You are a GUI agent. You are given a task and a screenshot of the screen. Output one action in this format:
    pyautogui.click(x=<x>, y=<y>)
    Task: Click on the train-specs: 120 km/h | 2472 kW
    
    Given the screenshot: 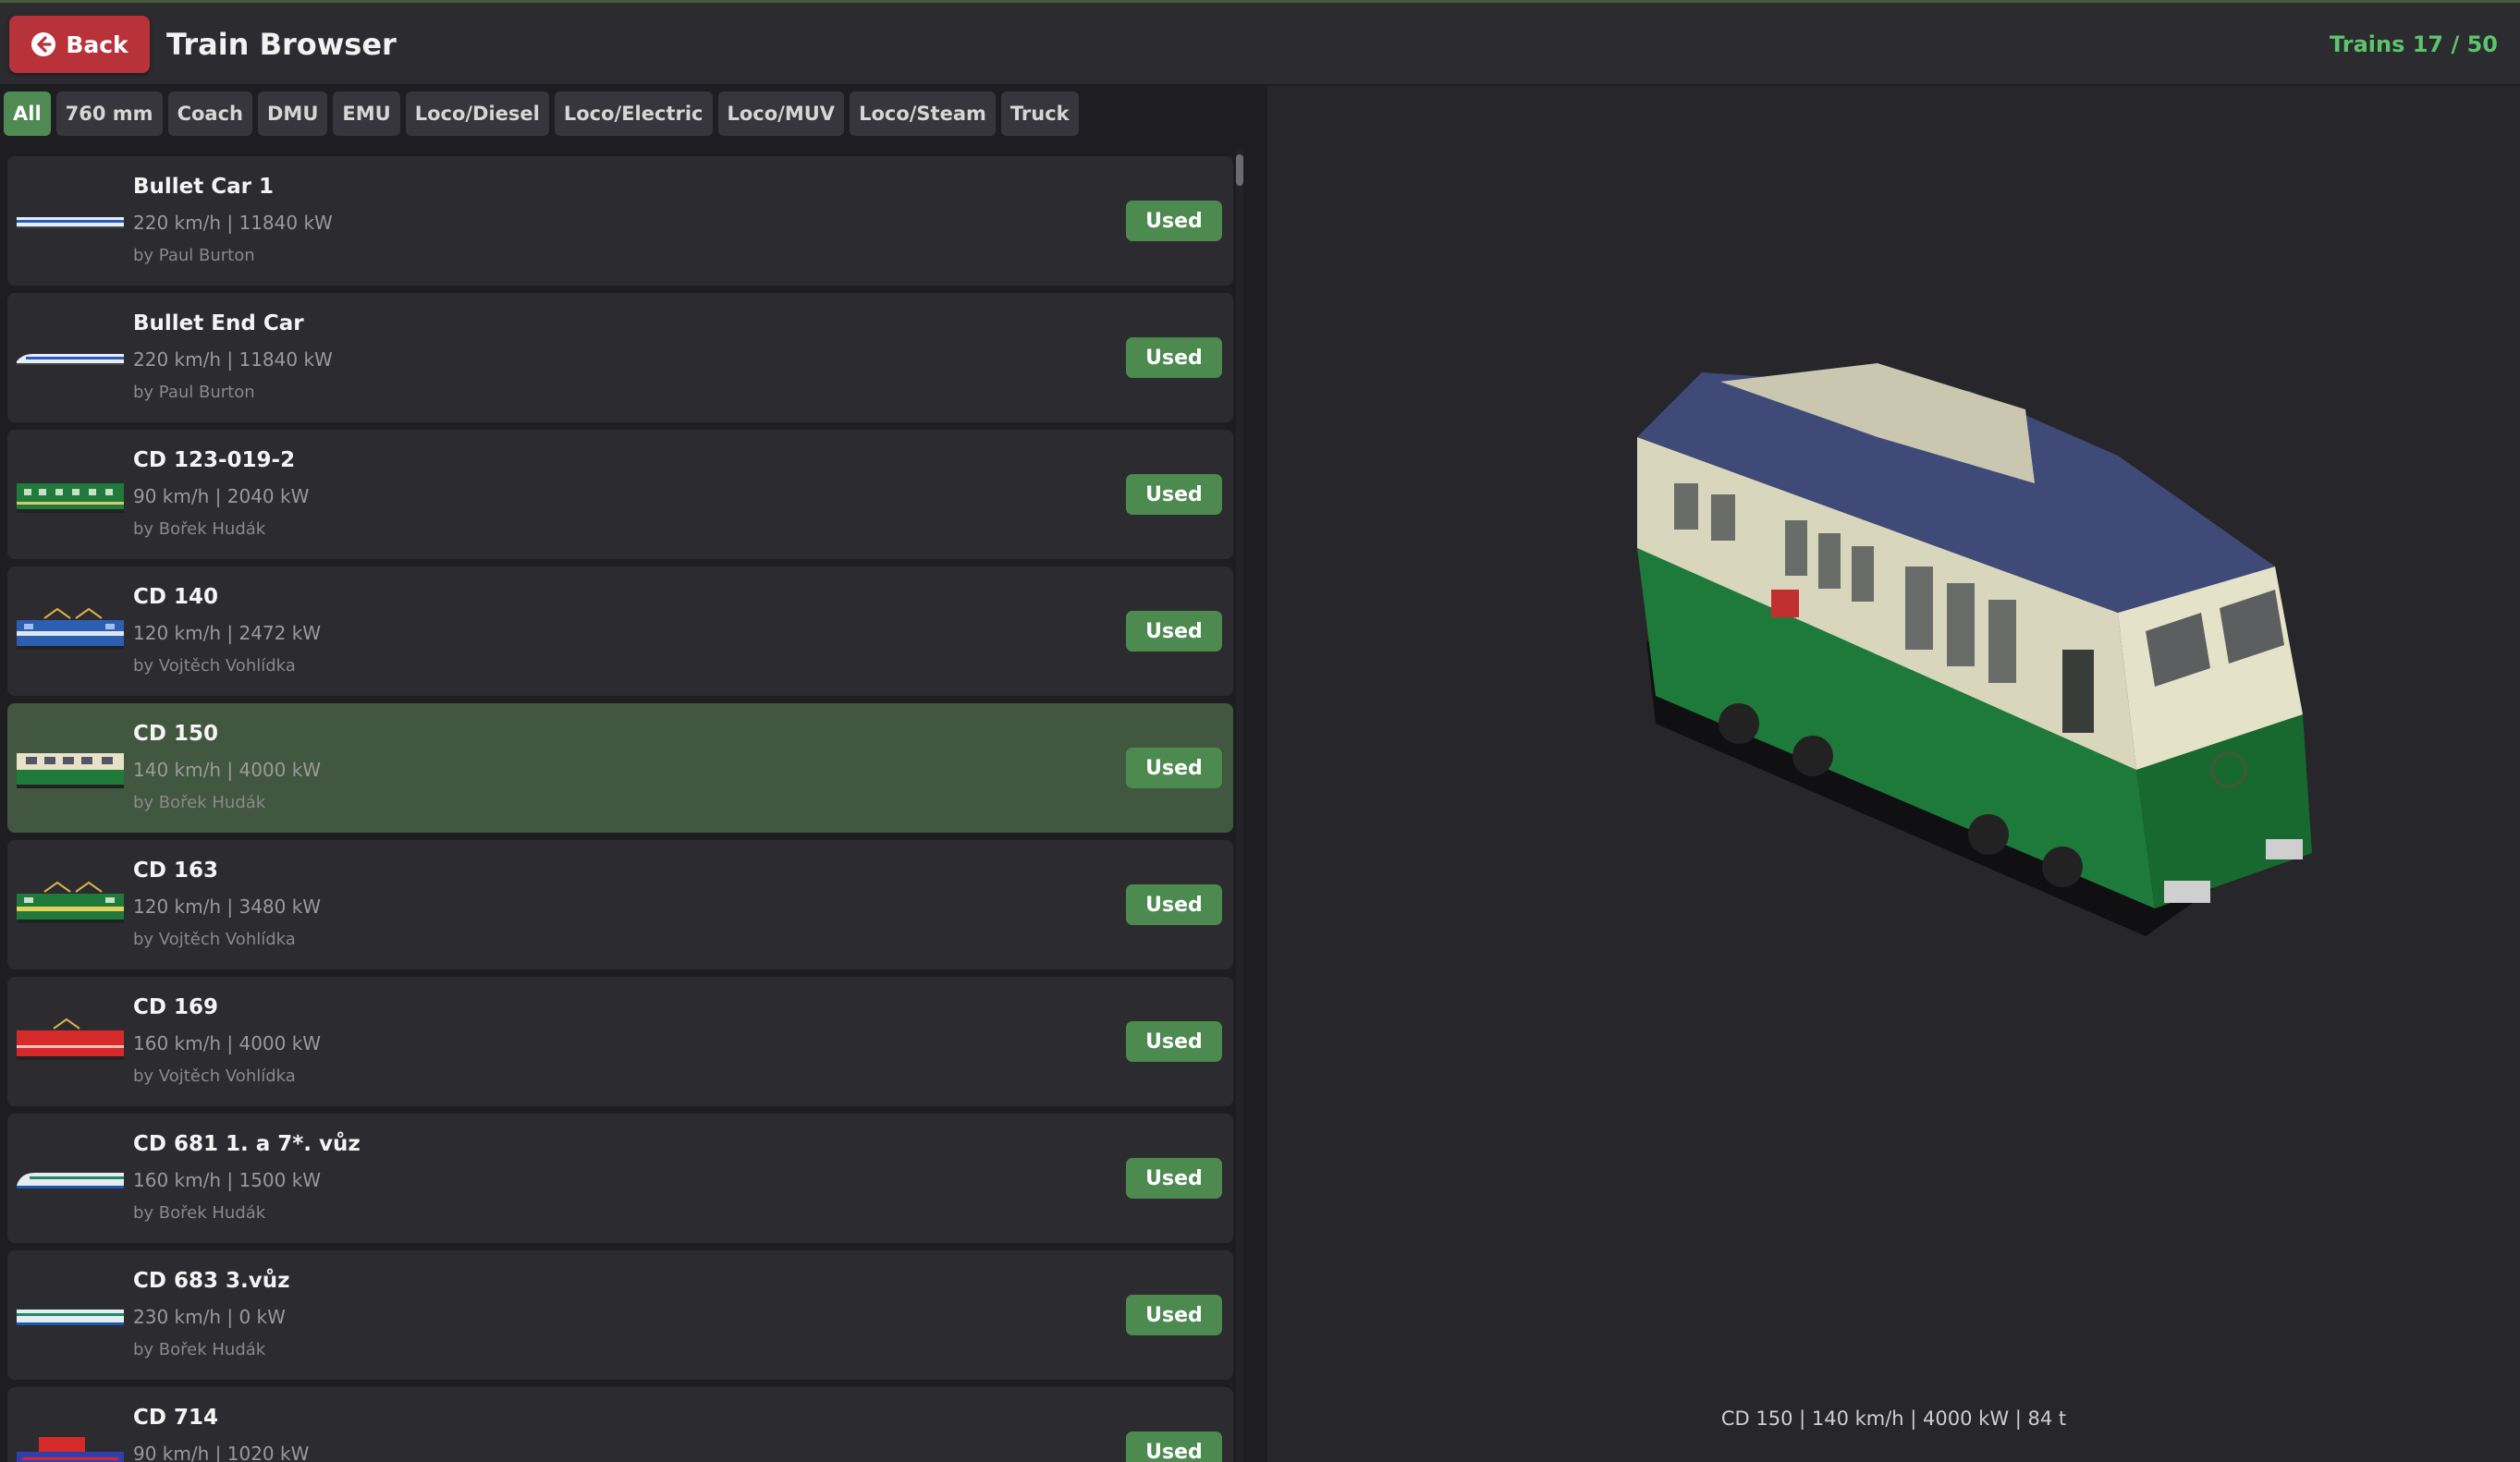 What is the action you would take?
    pyautogui.click(x=227, y=633)
    